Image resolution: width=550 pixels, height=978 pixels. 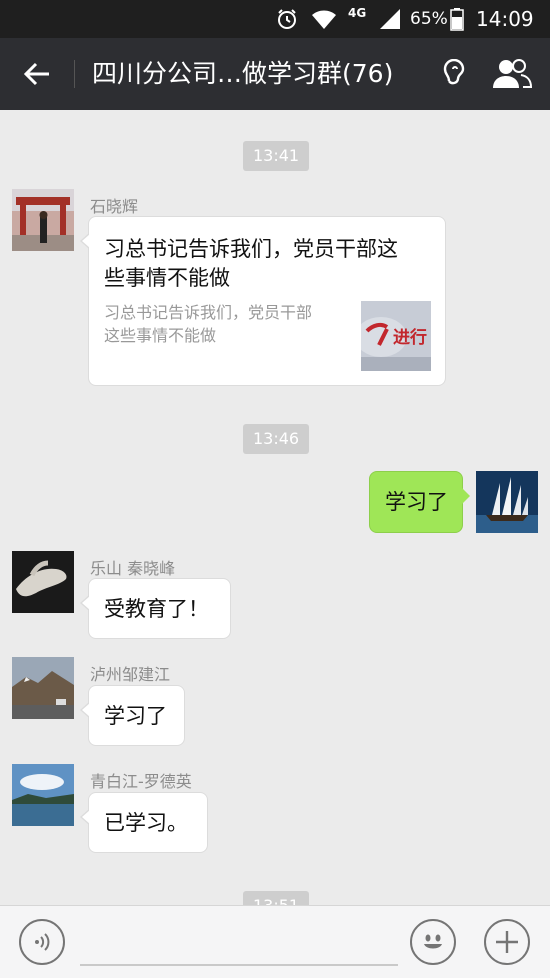 What do you see at coordinates (324, 19) in the screenshot?
I see `wifi-icon` at bounding box center [324, 19].